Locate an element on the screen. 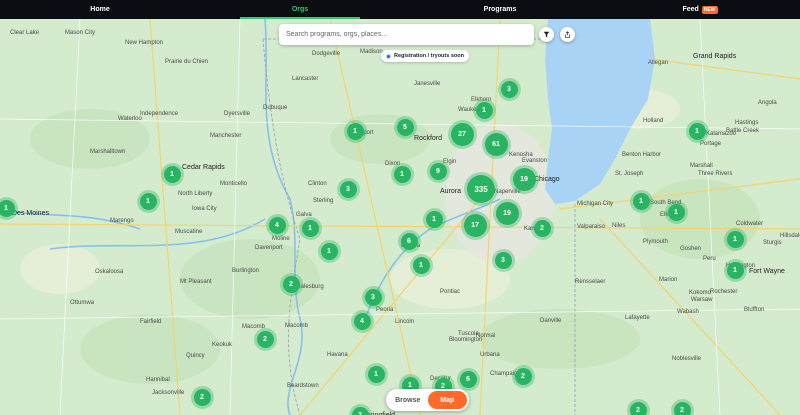  place-label: Wabash is located at coordinates (688, 312).